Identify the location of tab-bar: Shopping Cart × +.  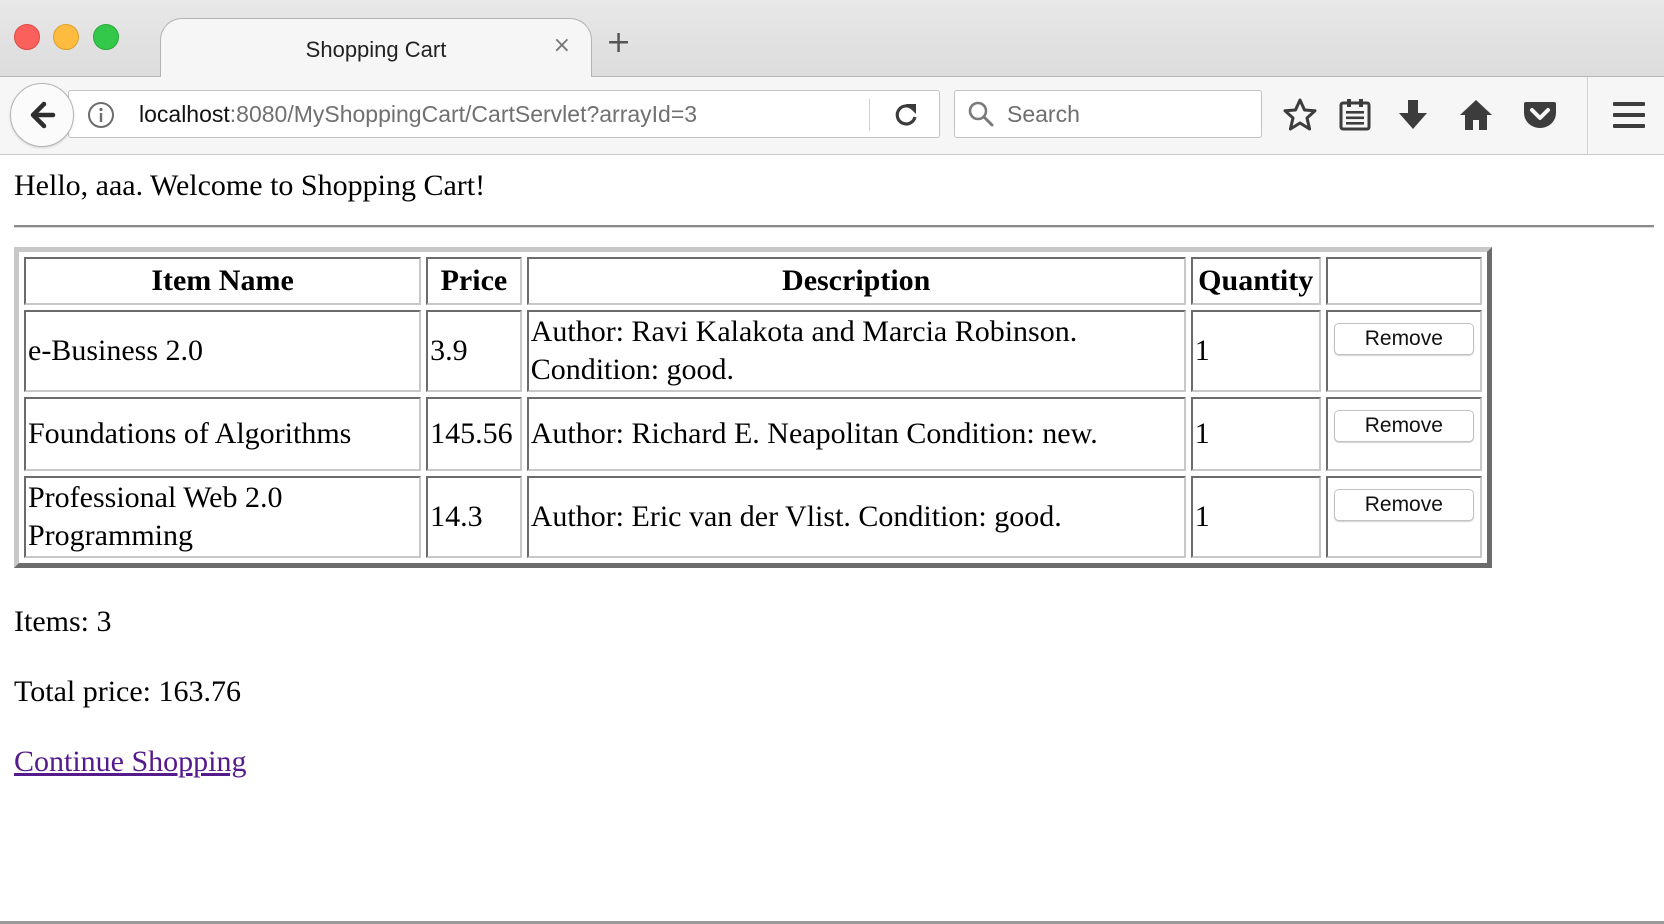
(832, 38).